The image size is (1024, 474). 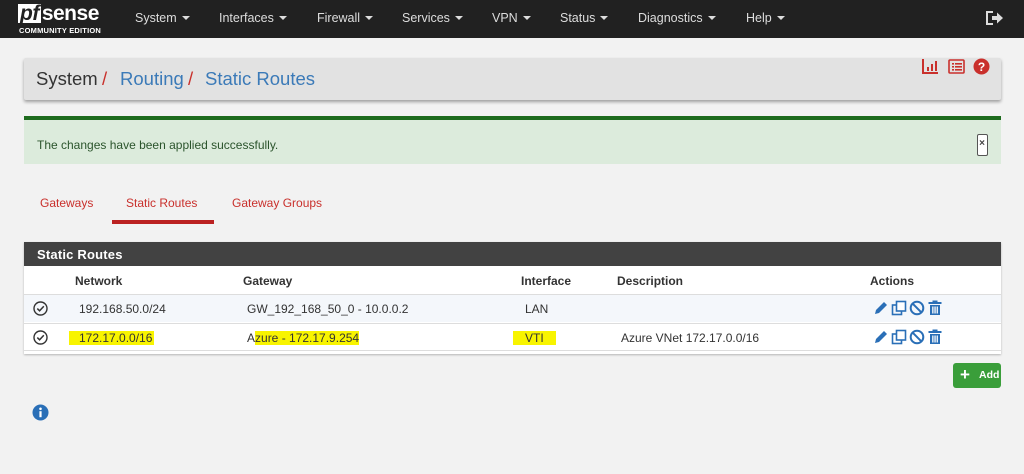 What do you see at coordinates (66, 203) in the screenshot?
I see `tab-gateways: Gateways` at bounding box center [66, 203].